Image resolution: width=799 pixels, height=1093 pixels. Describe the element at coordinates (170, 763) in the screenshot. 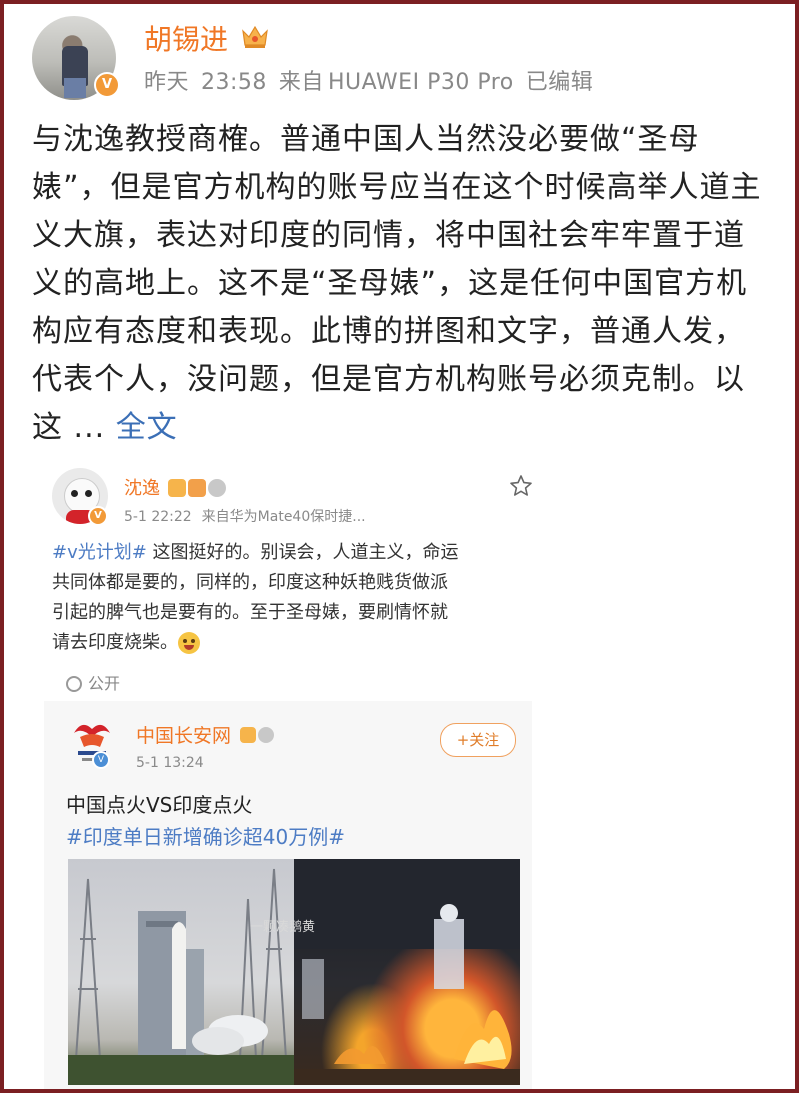

I see `repost-time: 5-1 13:24` at that location.